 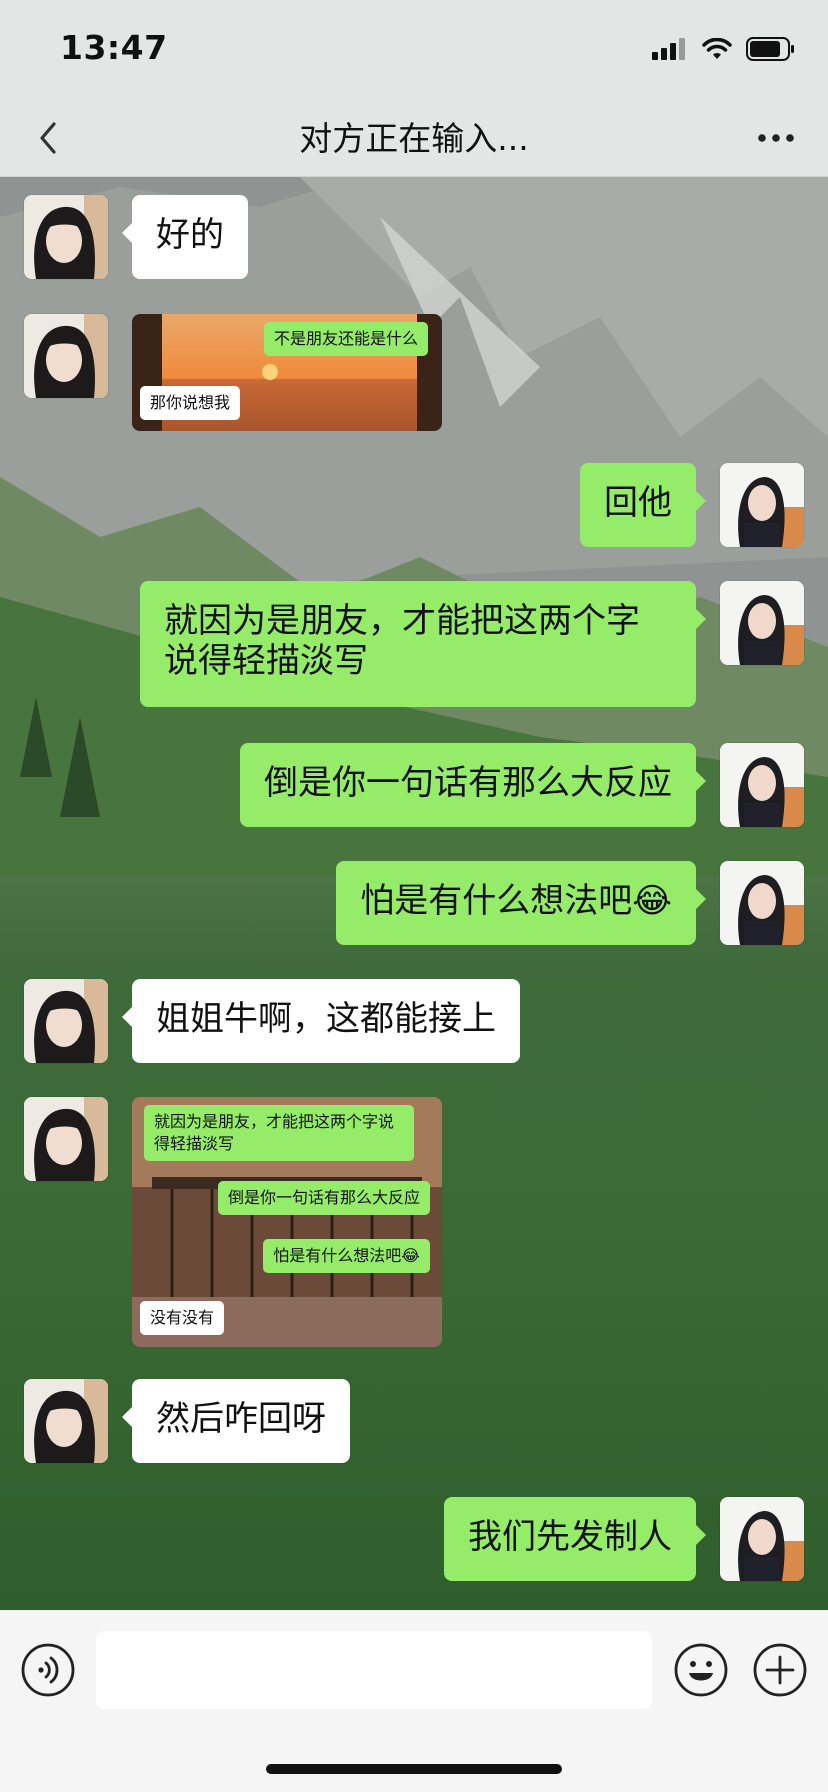 What do you see at coordinates (780, 1670) in the screenshot?
I see `plus-icon` at bounding box center [780, 1670].